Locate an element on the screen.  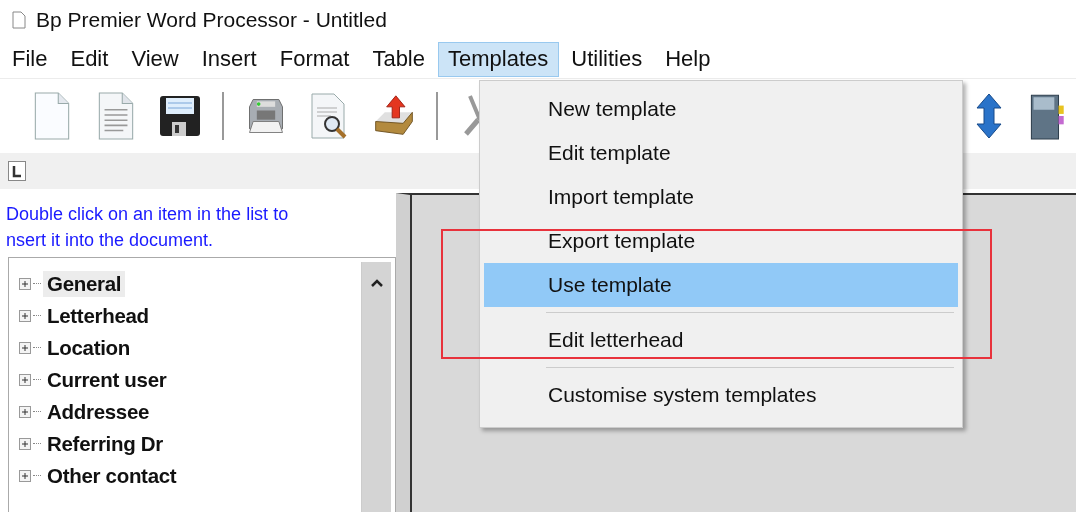
menu-item: Utilities is located at coordinates (607, 59).